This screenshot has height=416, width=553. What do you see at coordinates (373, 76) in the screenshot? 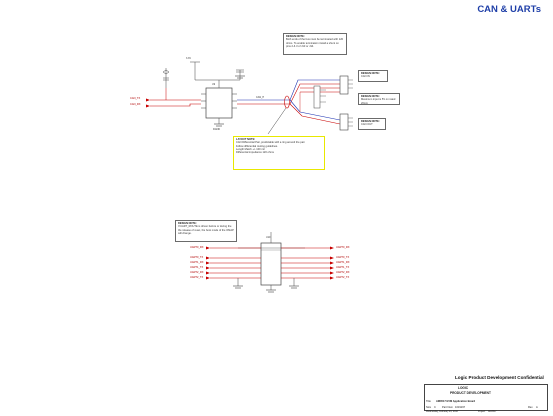
I see `can-in-note: DESIGN NOTE: CAN IN` at bounding box center [373, 76].